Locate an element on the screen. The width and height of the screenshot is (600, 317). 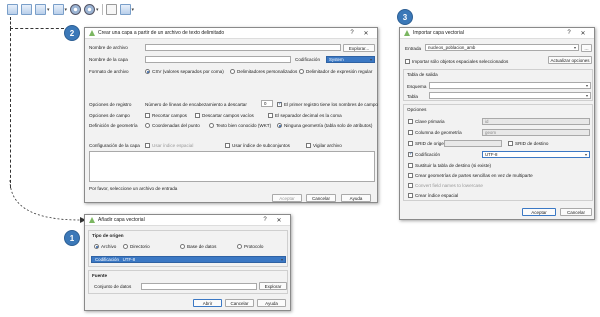
source-protocol-option: Protocolo is located at coordinates (250, 246).